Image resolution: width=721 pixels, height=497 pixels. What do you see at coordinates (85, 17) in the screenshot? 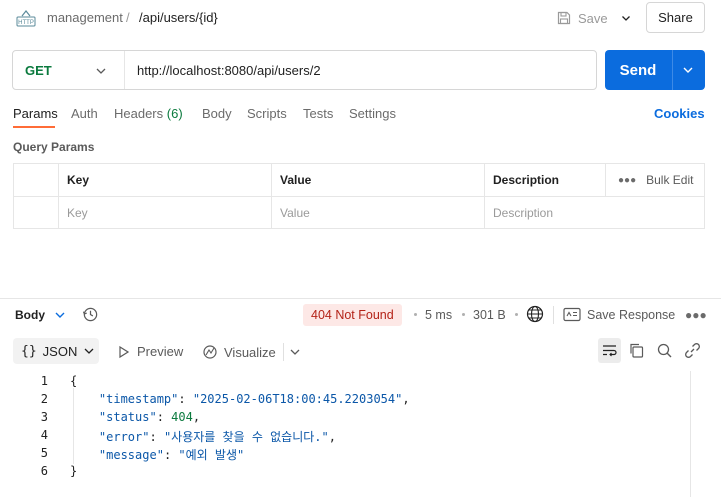
I see `breadcrumb-collection: management` at bounding box center [85, 17].